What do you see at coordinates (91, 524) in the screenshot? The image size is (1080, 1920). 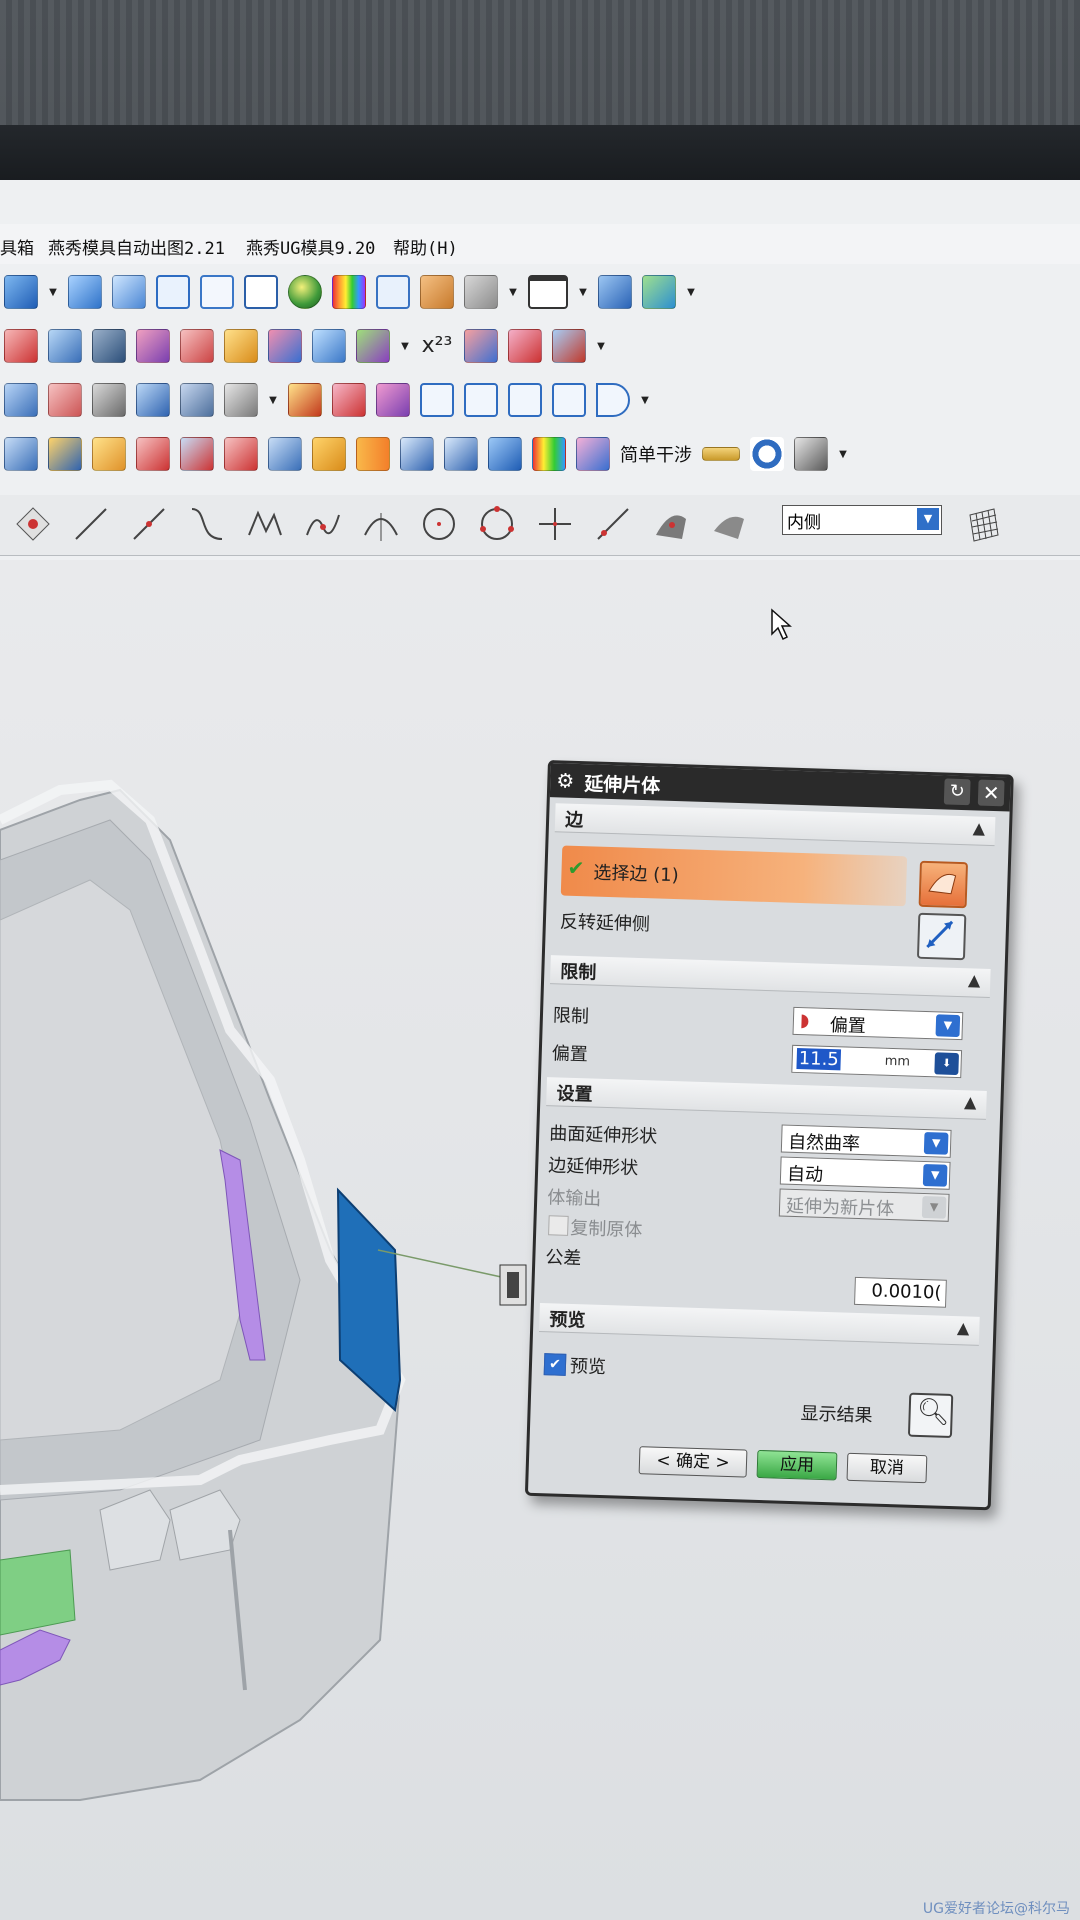 I see `line-icon` at bounding box center [91, 524].